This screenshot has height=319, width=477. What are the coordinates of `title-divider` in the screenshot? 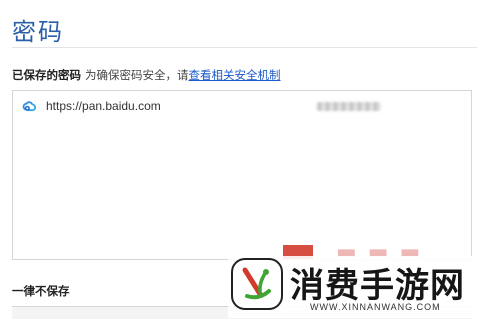 It's located at (244, 47).